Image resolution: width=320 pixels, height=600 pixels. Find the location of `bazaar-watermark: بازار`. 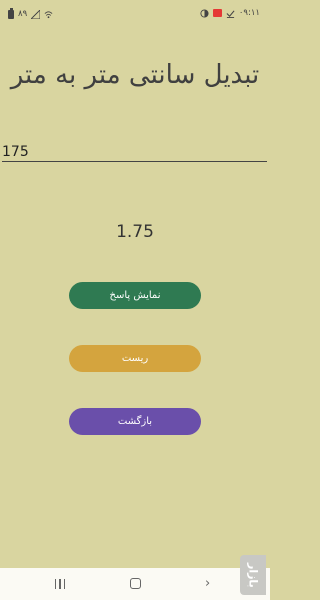

bazaar-watermark: بازار is located at coordinates (253, 575).